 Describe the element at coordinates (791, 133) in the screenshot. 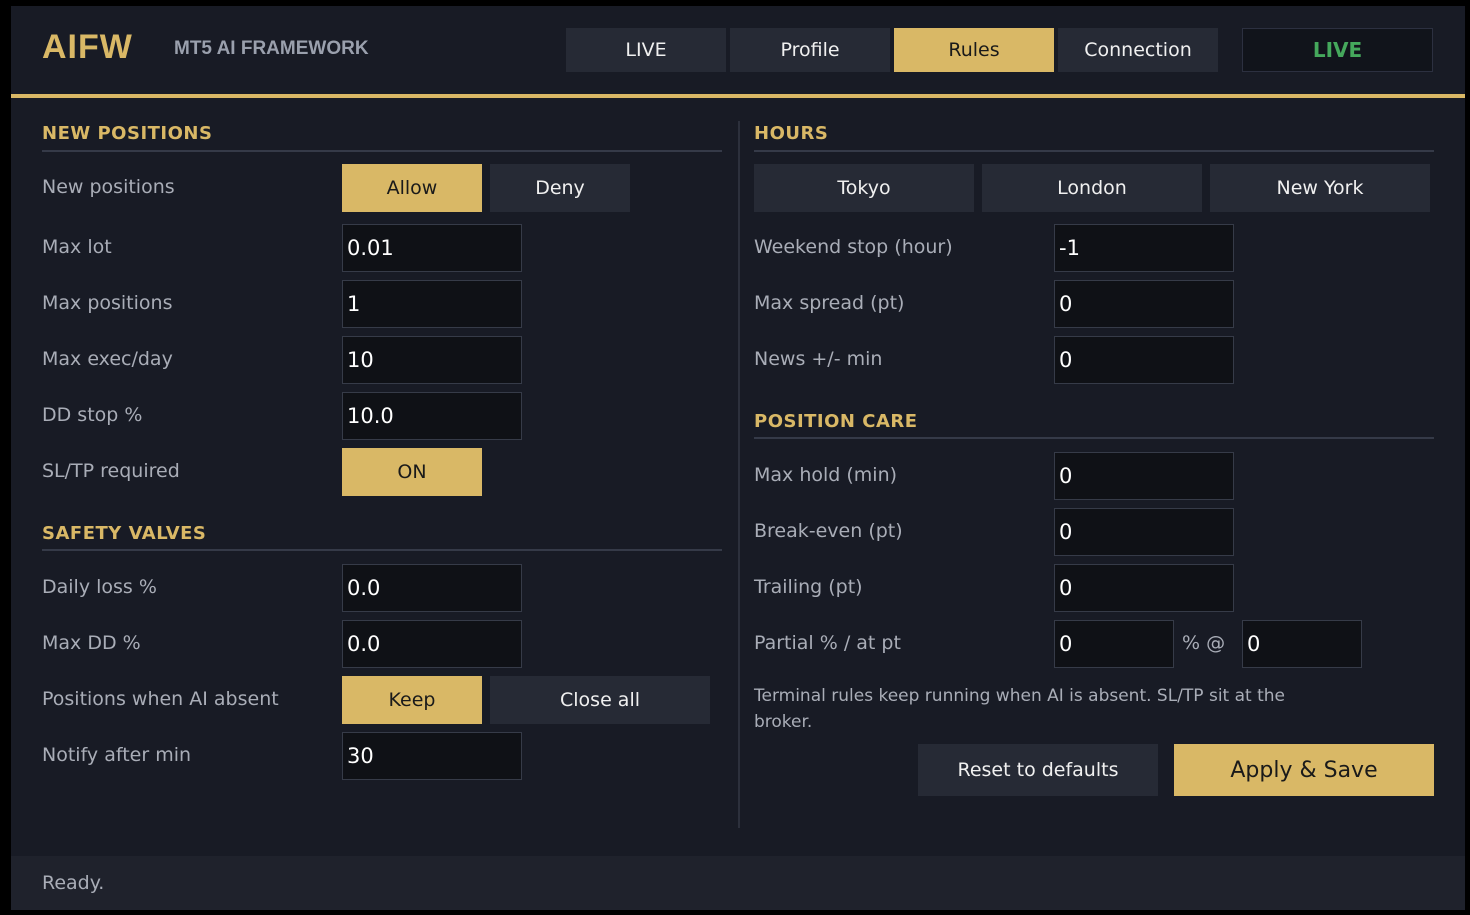

I see `hours-title: HOURS` at that location.